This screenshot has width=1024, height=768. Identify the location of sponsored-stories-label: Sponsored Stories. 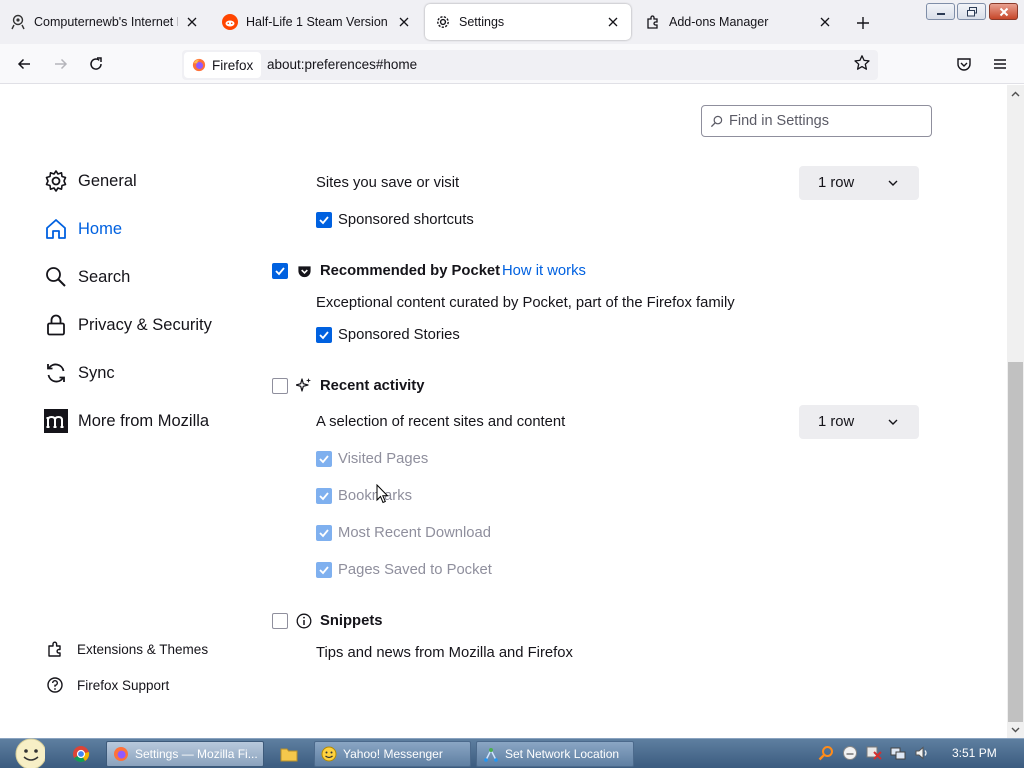
(399, 335).